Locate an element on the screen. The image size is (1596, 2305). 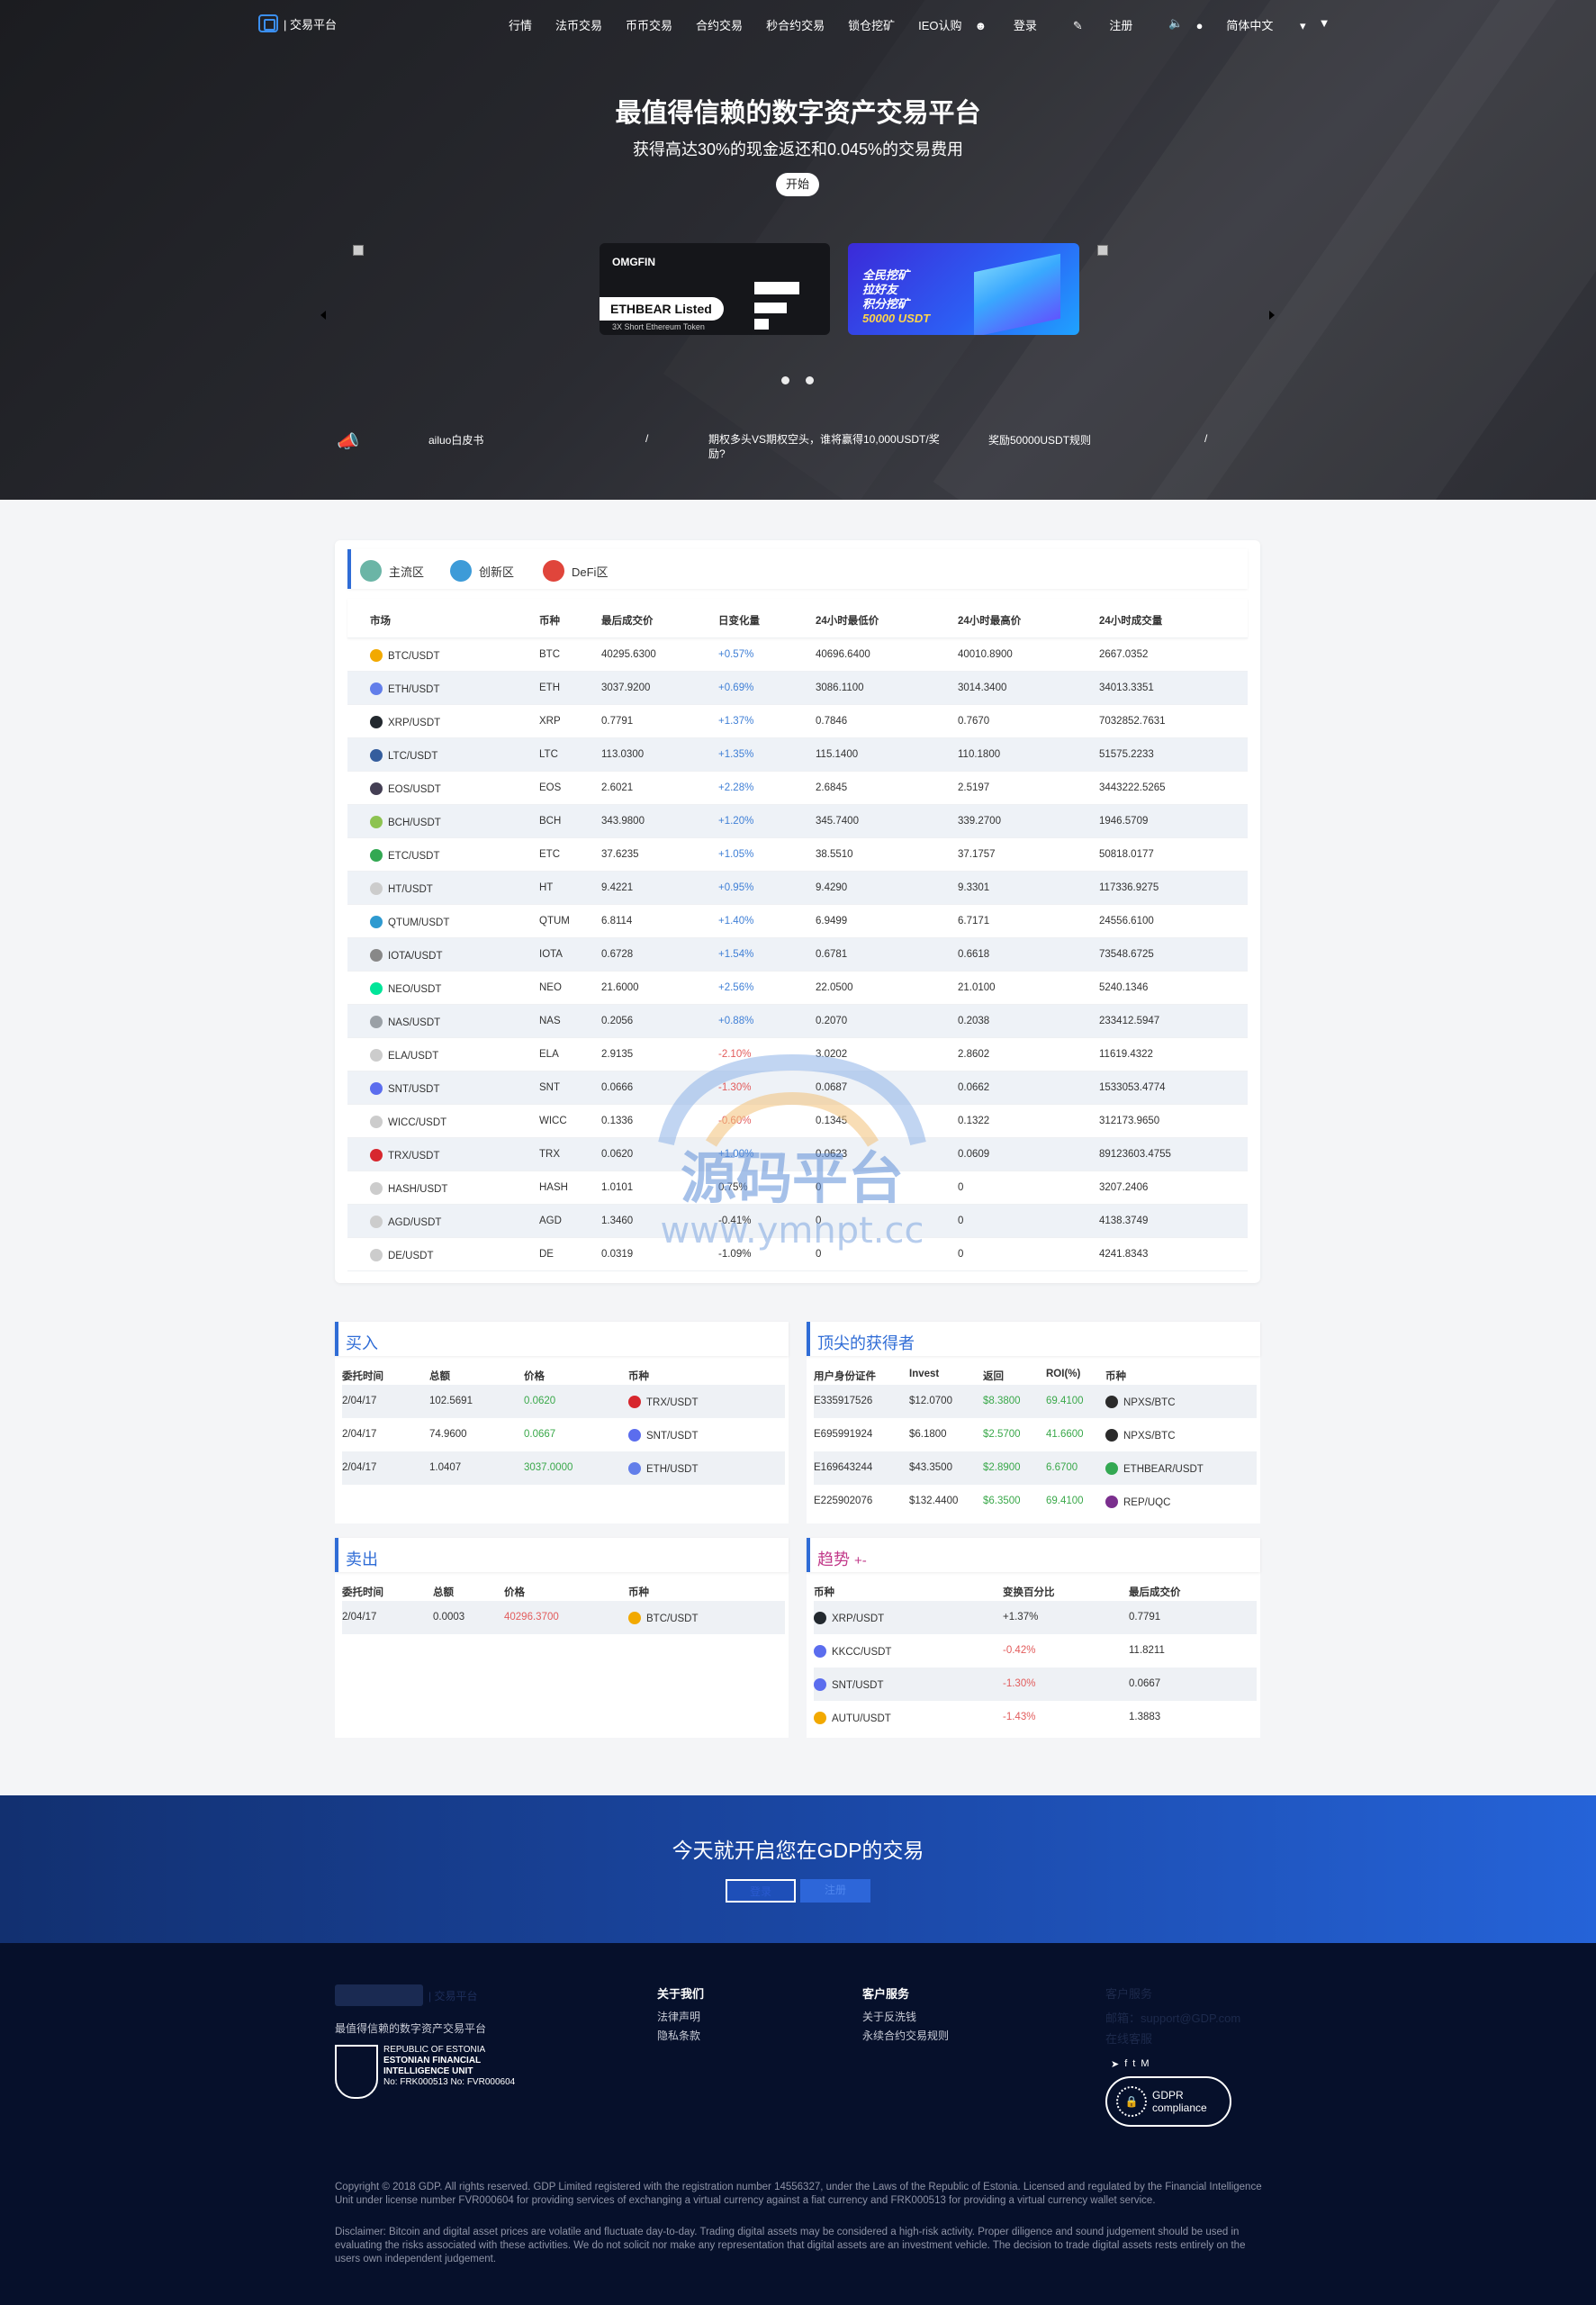
banner-mining: 全民挖矿 拉好友 积分挖矿 50000 USDT is located at coordinates (964, 289).